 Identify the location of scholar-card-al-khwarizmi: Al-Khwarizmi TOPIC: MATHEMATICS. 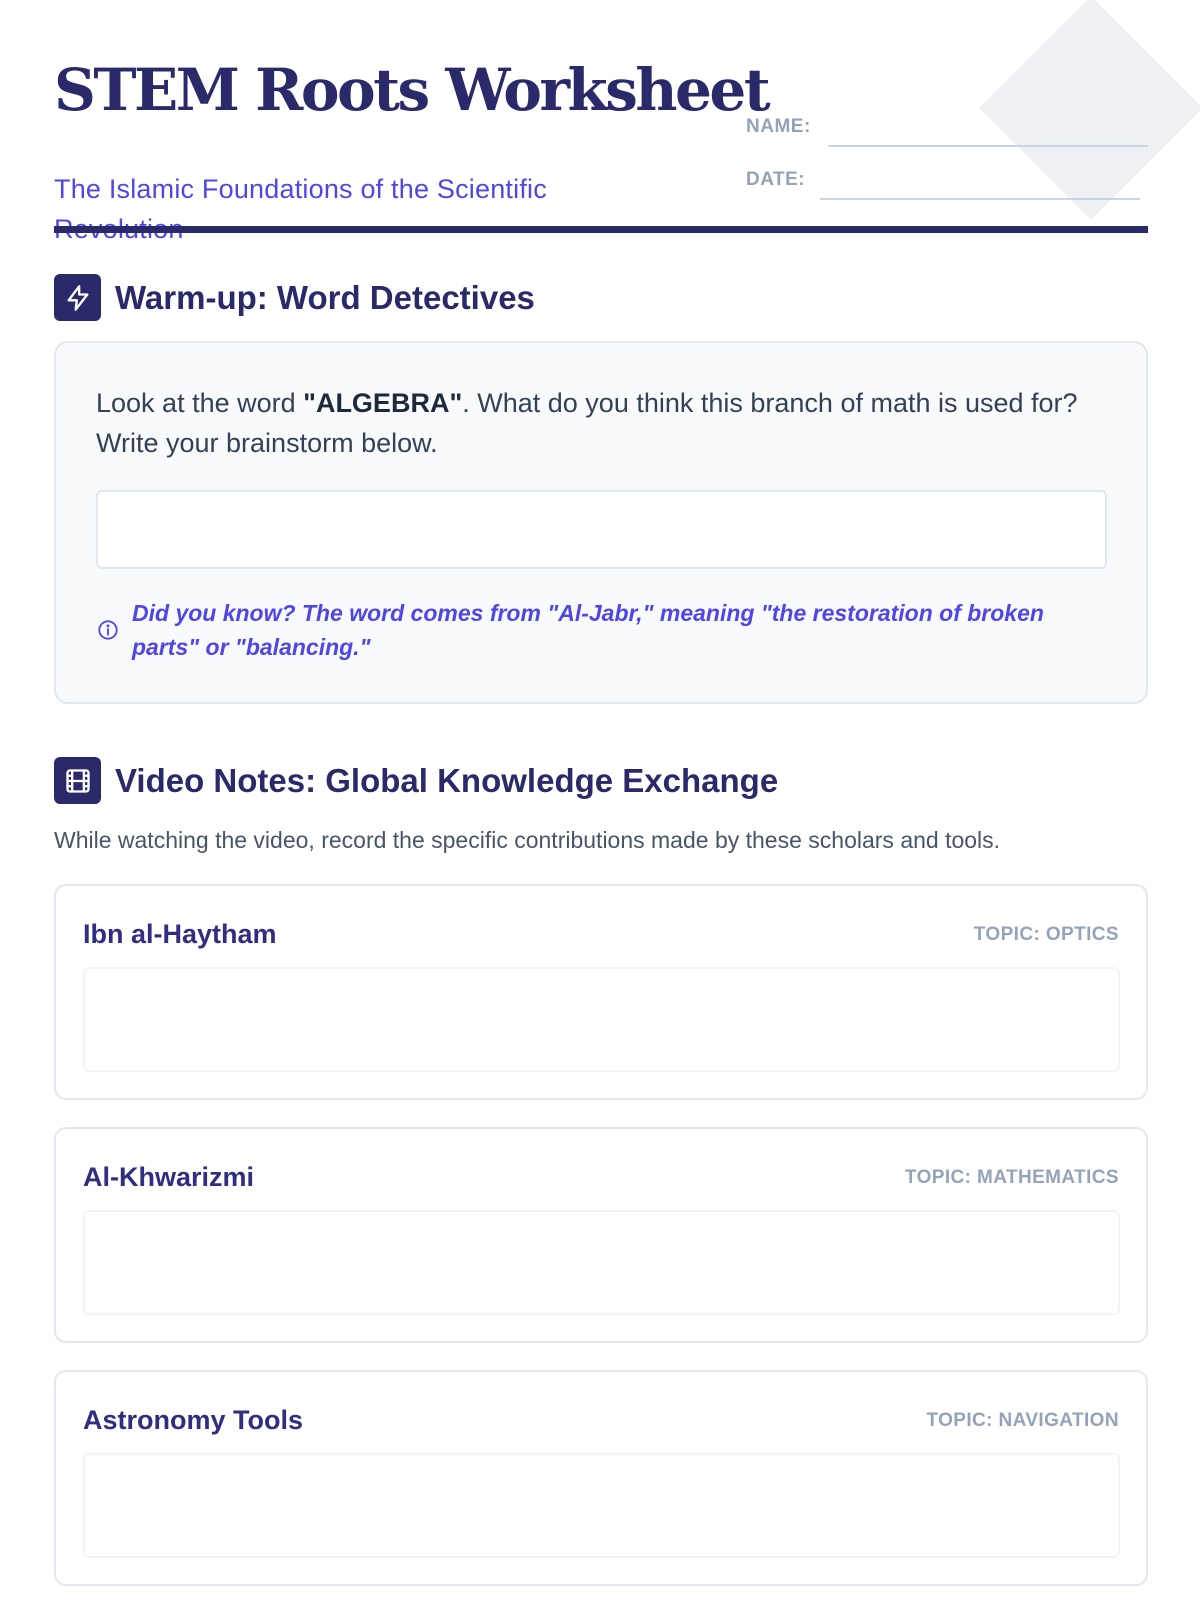
(601, 1235).